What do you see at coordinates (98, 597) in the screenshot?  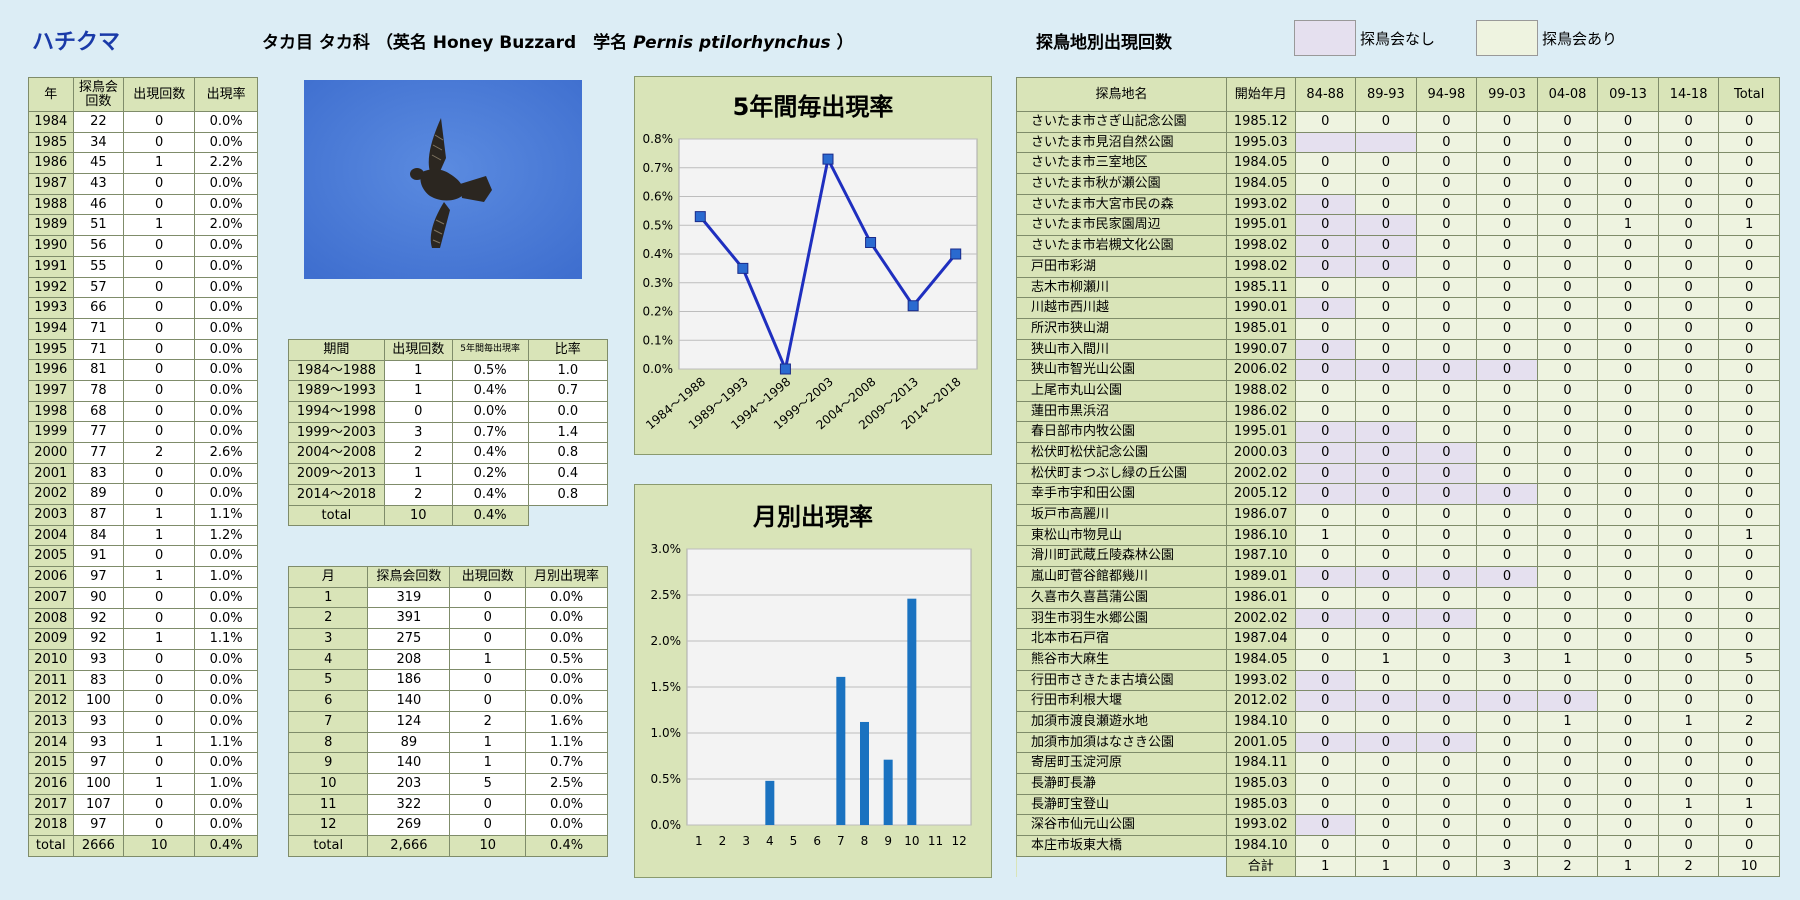 I see `table-cell: 90` at bounding box center [98, 597].